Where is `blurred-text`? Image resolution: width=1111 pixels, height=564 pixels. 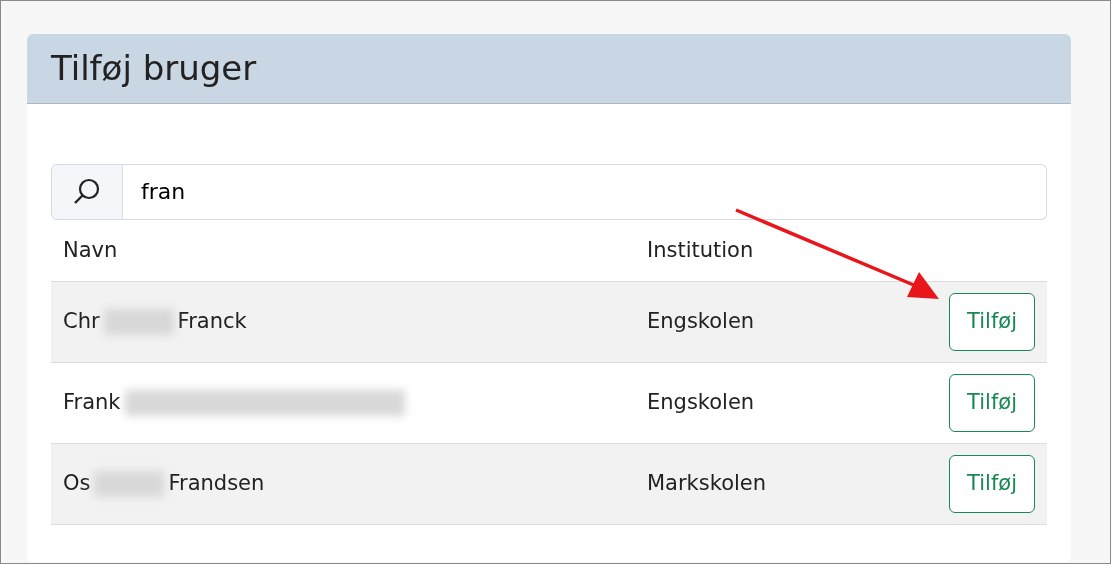
blurred-text is located at coordinates (138, 321).